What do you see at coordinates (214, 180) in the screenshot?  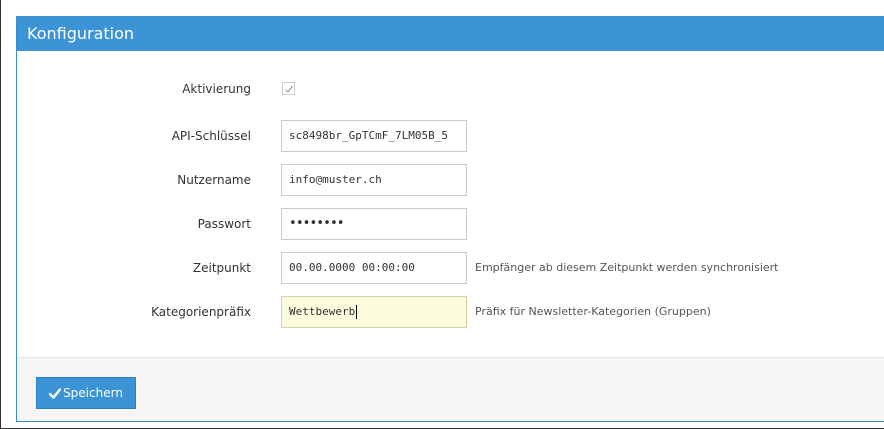 I see `username-label: Nutzername` at bounding box center [214, 180].